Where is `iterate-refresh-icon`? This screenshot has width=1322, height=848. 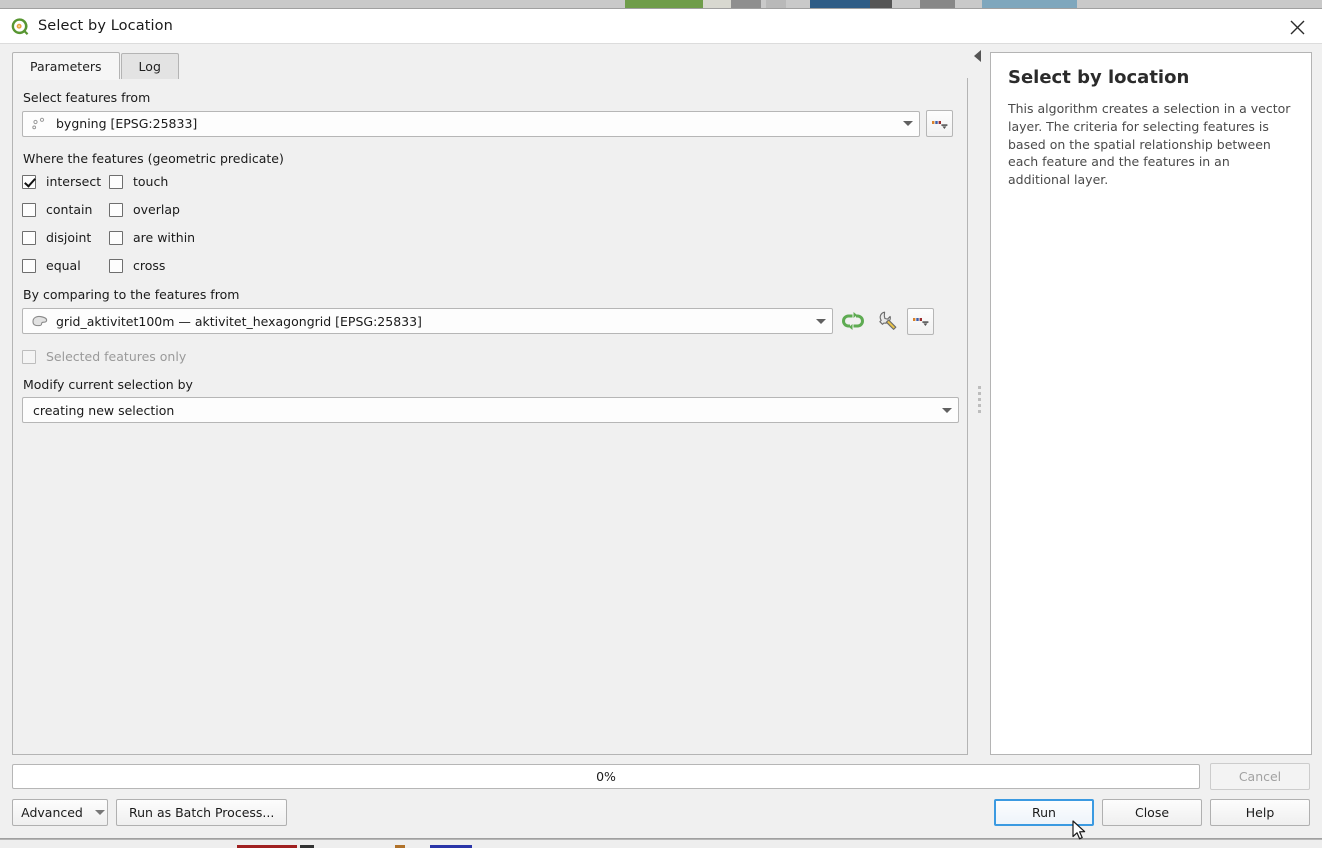 iterate-refresh-icon is located at coordinates (853, 321).